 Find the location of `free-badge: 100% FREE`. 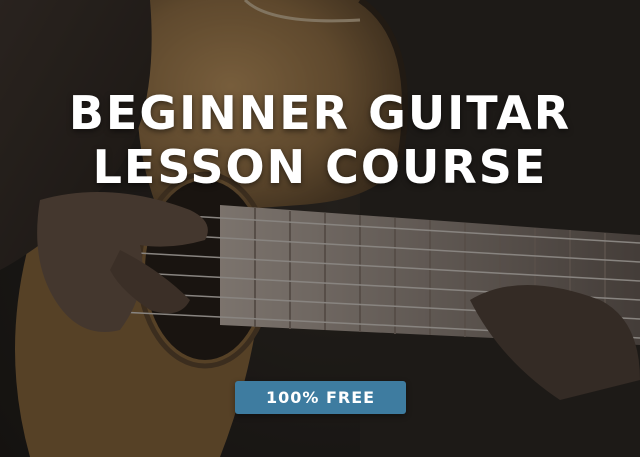

free-badge: 100% FREE is located at coordinates (320, 397).